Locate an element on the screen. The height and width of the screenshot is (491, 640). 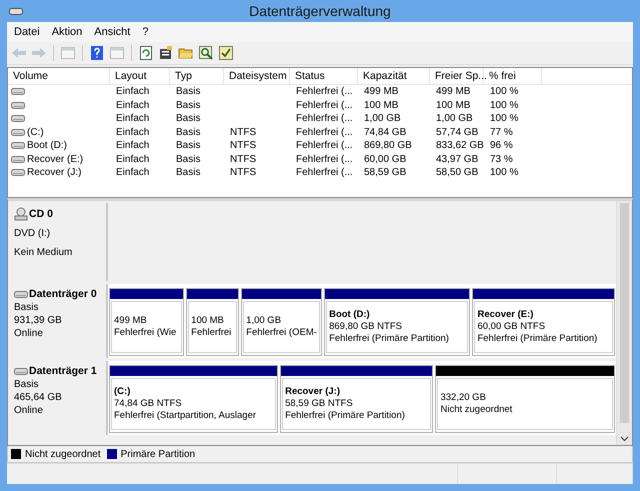
table-cell: 833,62 GB is located at coordinates (460, 146).